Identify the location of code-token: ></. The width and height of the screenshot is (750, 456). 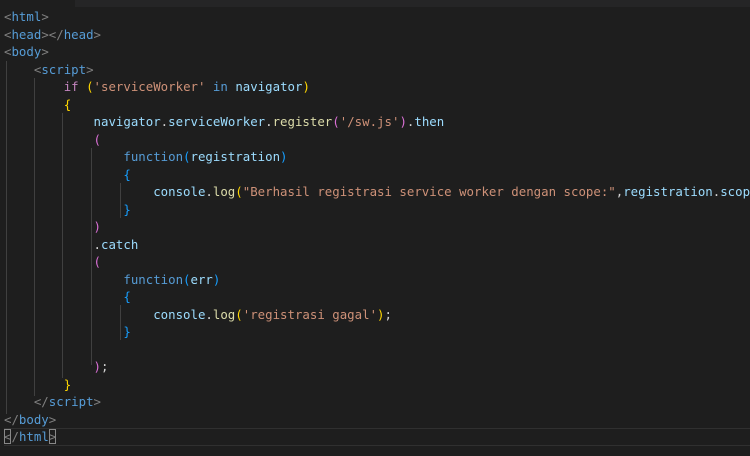
(52, 34).